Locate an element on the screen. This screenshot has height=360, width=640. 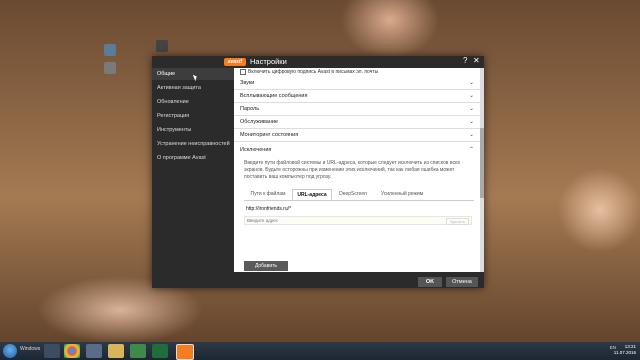
sidebar-item-about: О программе Avast is located at coordinates (193, 158).